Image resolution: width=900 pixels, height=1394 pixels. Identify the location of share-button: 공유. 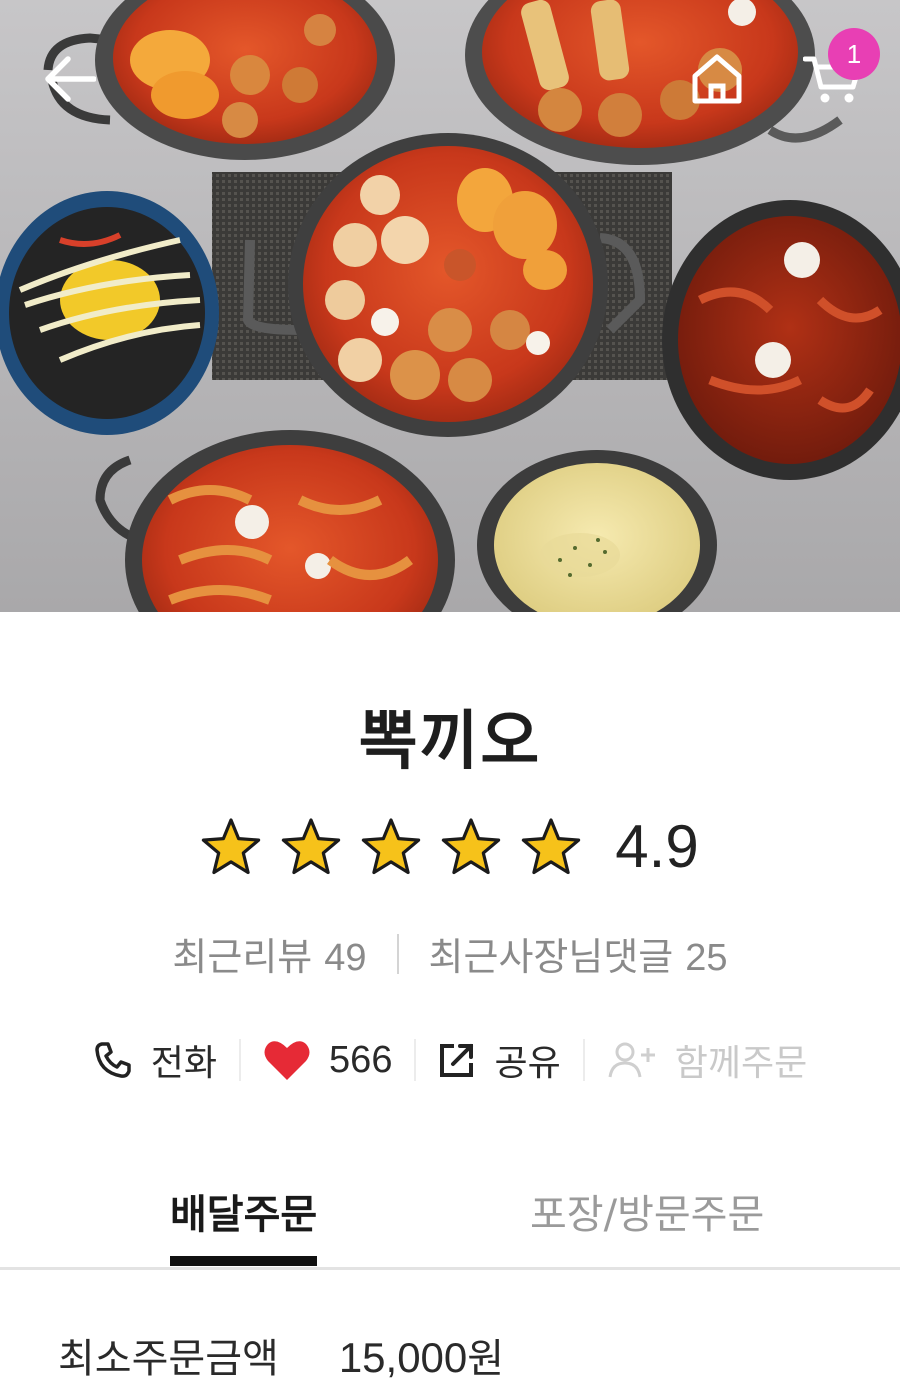
(499, 1060).